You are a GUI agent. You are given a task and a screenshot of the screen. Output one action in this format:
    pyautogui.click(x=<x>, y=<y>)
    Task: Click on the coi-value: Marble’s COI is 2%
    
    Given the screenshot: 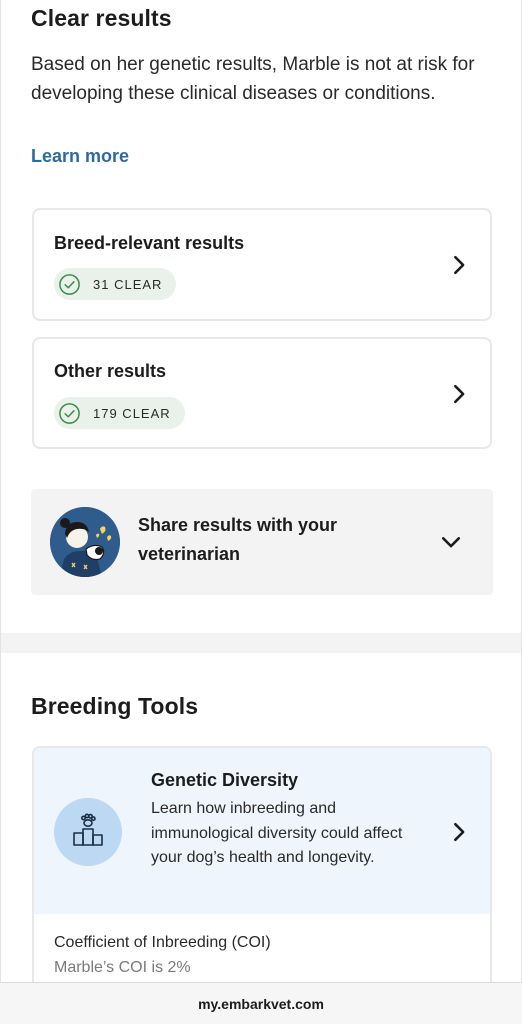 What is the action you would take?
    pyautogui.click(x=122, y=967)
    